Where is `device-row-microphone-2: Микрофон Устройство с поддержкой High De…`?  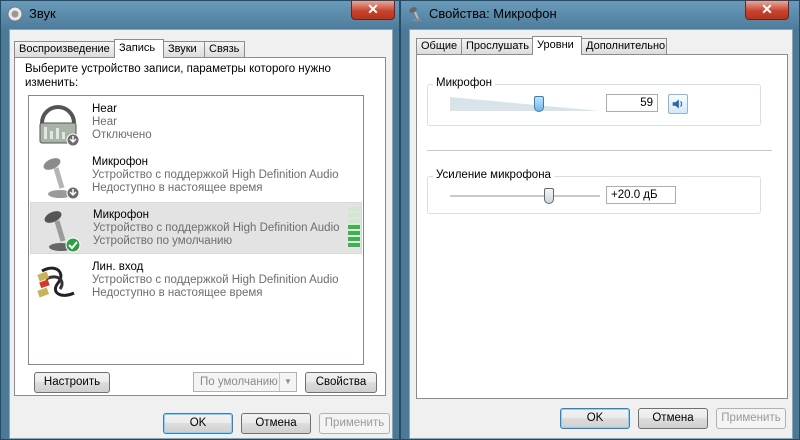 device-row-microphone-2: Микрофон Устройство с поддержкой High De… is located at coordinates (196, 228).